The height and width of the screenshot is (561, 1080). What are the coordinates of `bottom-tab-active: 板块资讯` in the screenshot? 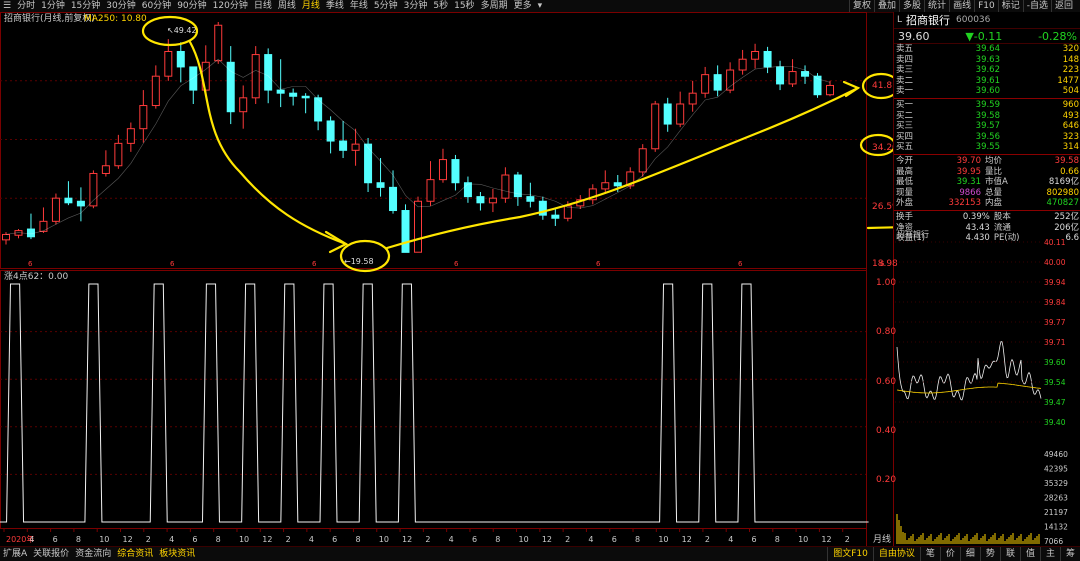 It's located at (177, 554).